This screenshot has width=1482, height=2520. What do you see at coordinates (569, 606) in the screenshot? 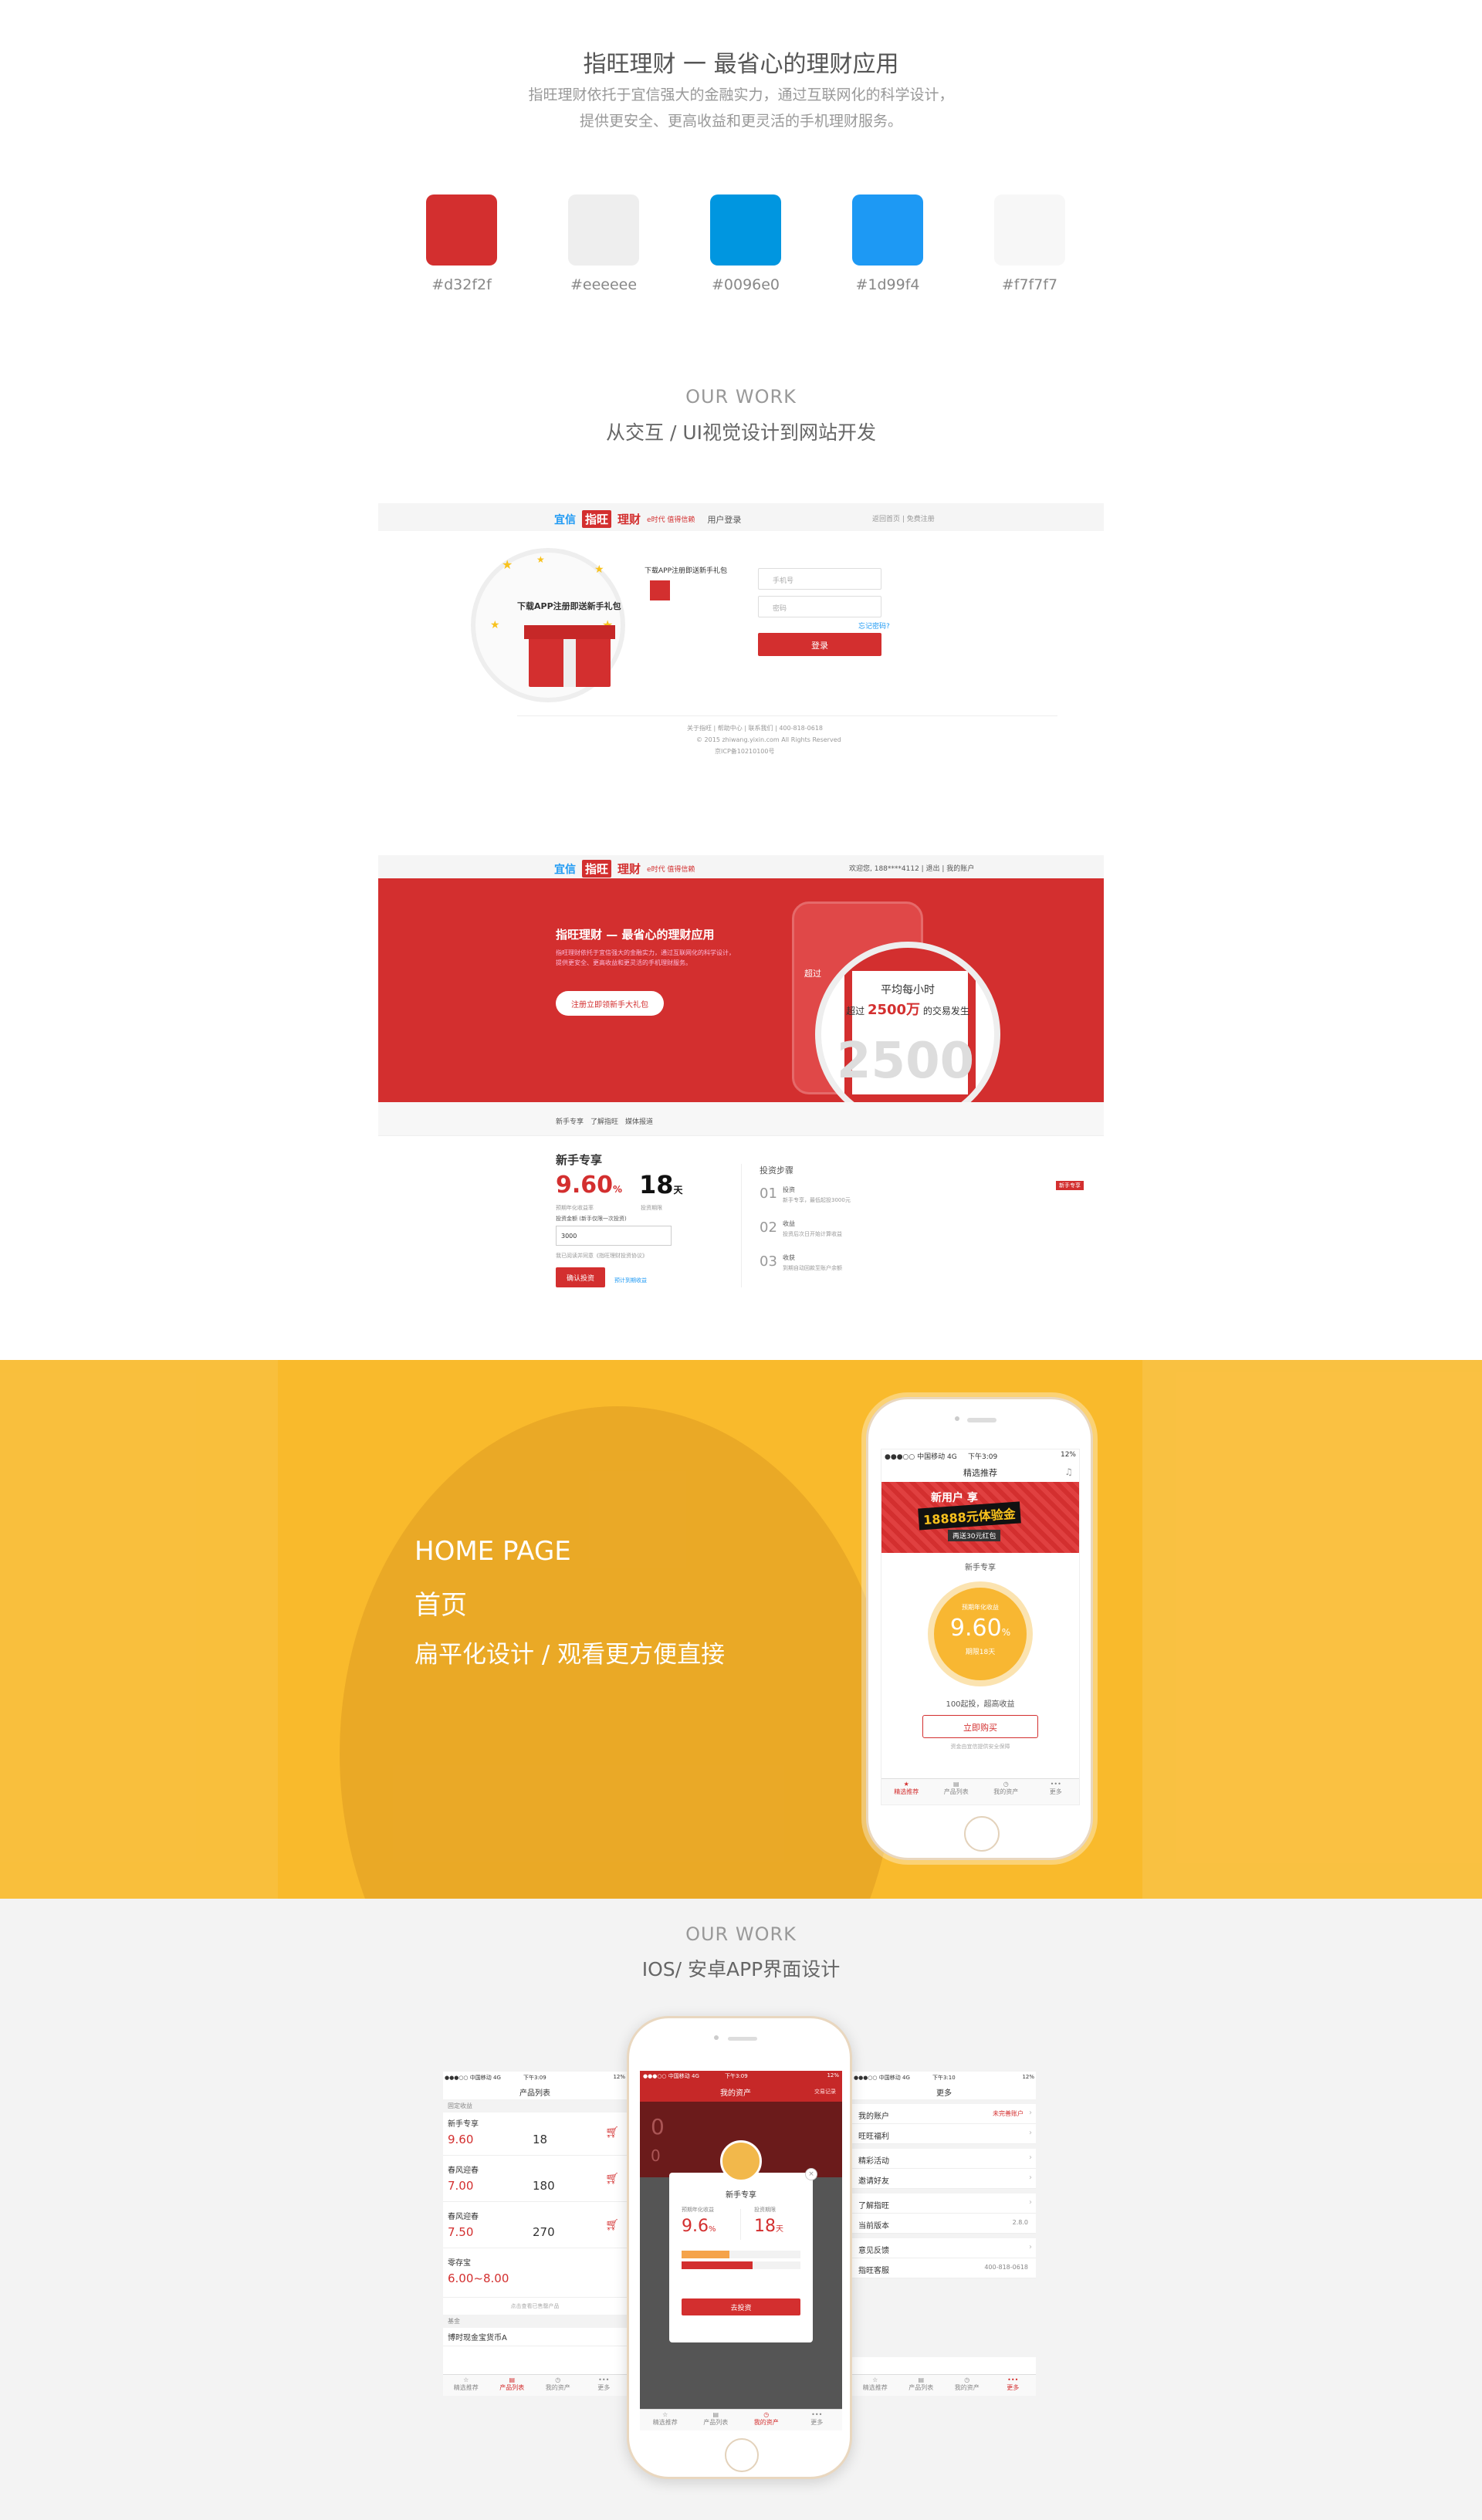
I see `gift-text: 下载APP注册即送新手礼包` at bounding box center [569, 606].